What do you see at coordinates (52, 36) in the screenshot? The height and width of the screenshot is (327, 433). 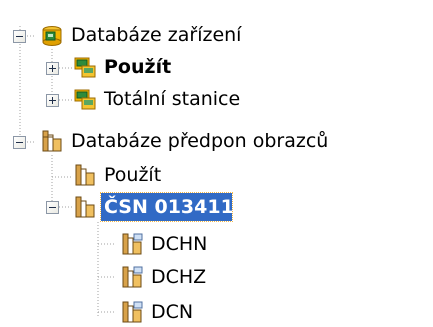 I see `database-device-icon` at bounding box center [52, 36].